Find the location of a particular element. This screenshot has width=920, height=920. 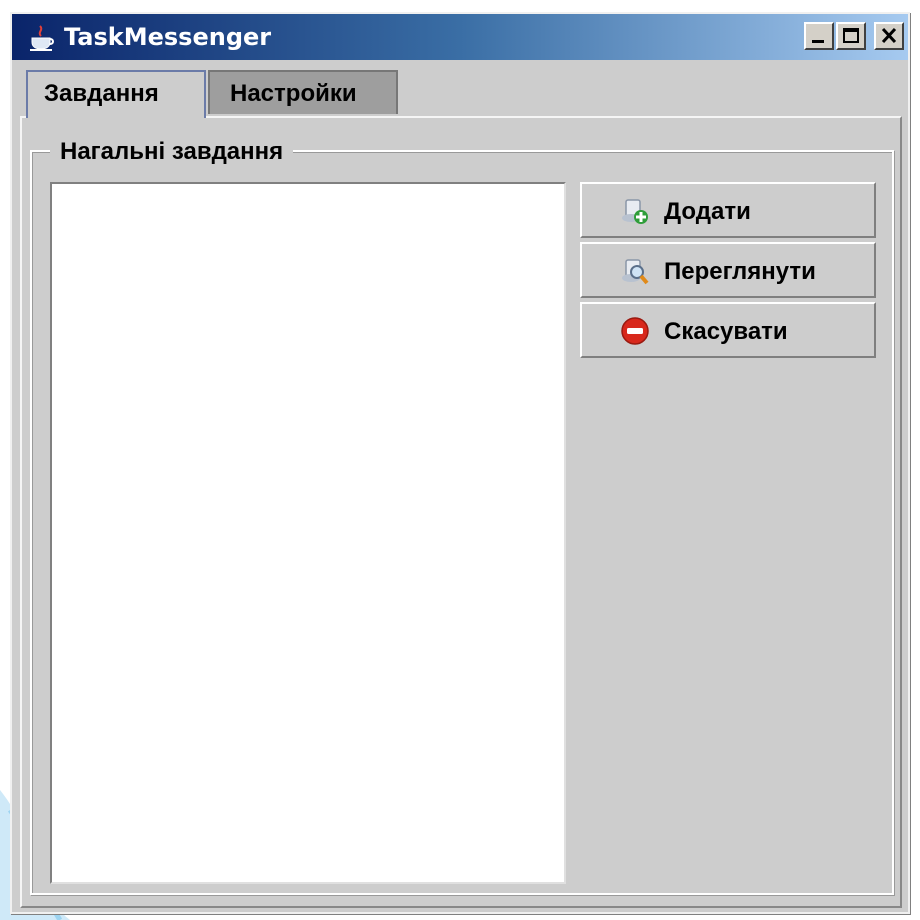

maximize-icon is located at coordinates (851, 35).